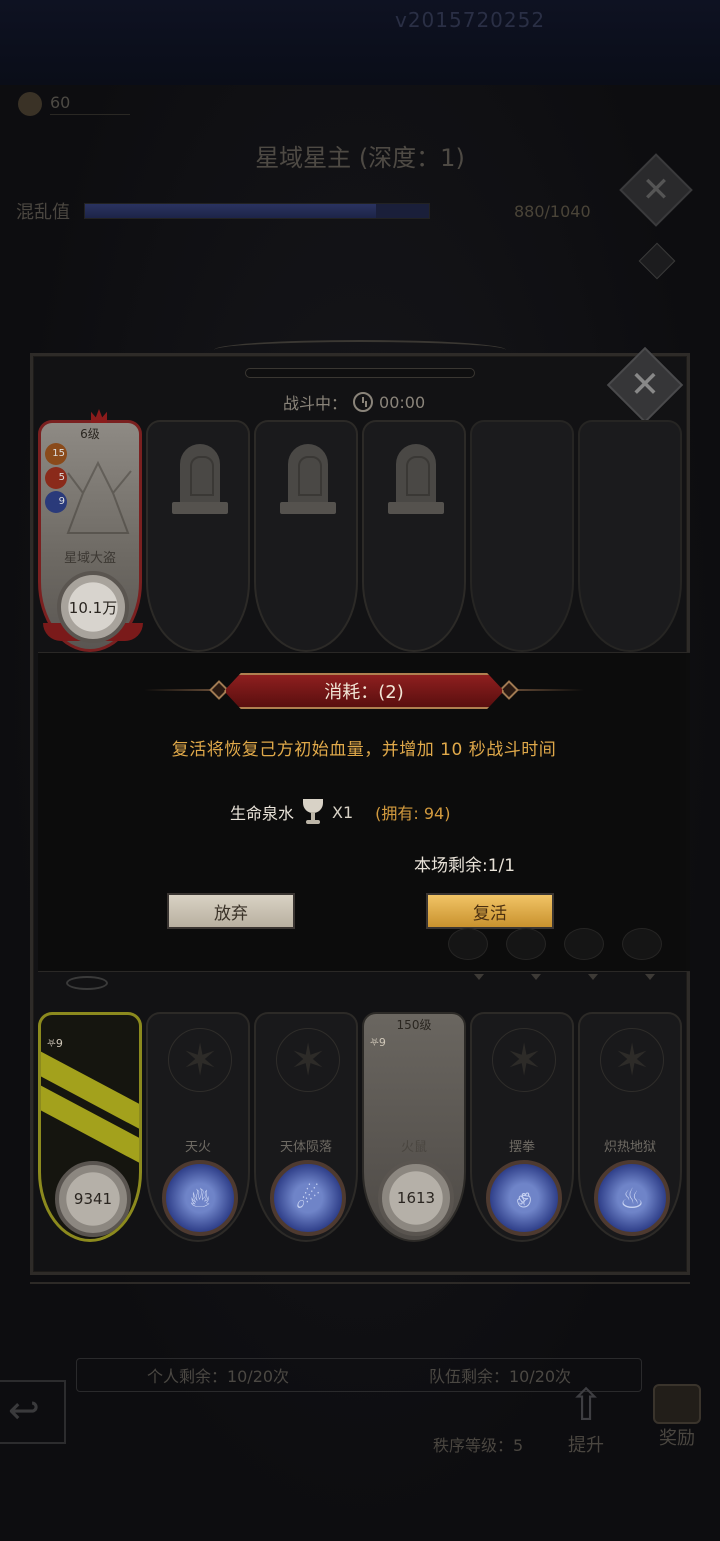 Image resolution: width=720 pixels, height=1541 pixels. I want to click on hero-name: 火鼠, so click(413, 1147).